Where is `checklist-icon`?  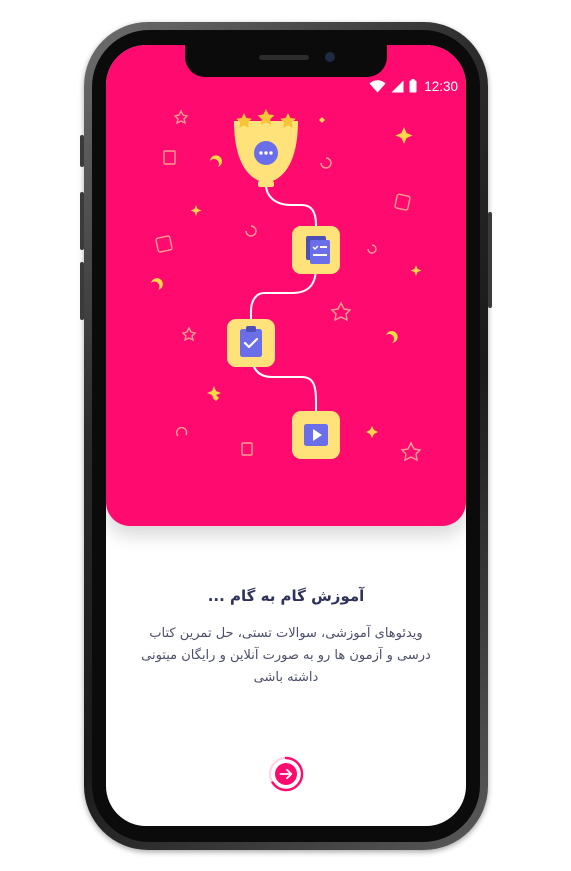
checklist-icon is located at coordinates (316, 250).